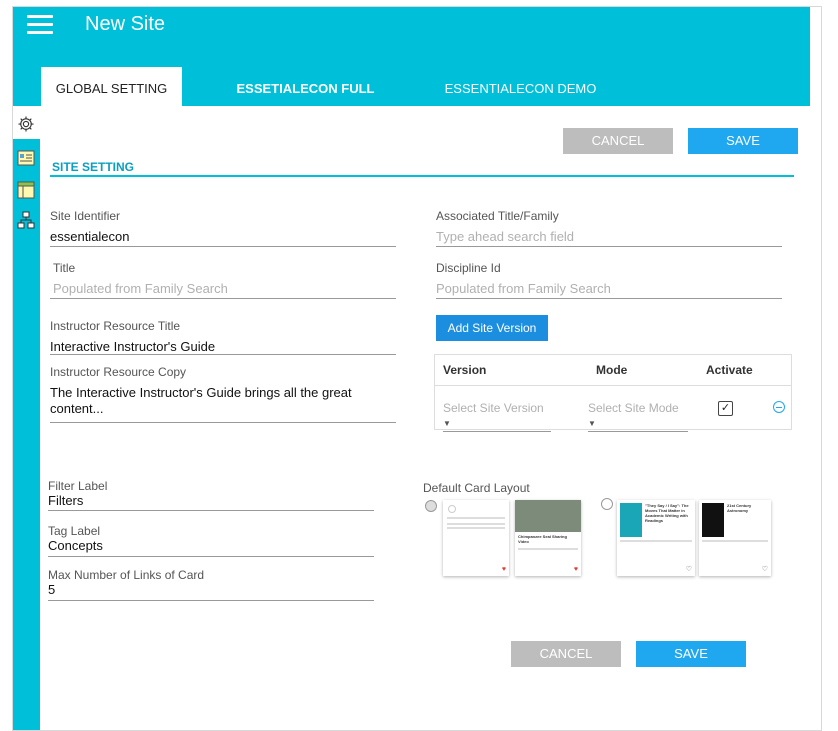 Image resolution: width=838 pixels, height=731 pixels. I want to click on field-label: Tag Label, so click(74, 531).